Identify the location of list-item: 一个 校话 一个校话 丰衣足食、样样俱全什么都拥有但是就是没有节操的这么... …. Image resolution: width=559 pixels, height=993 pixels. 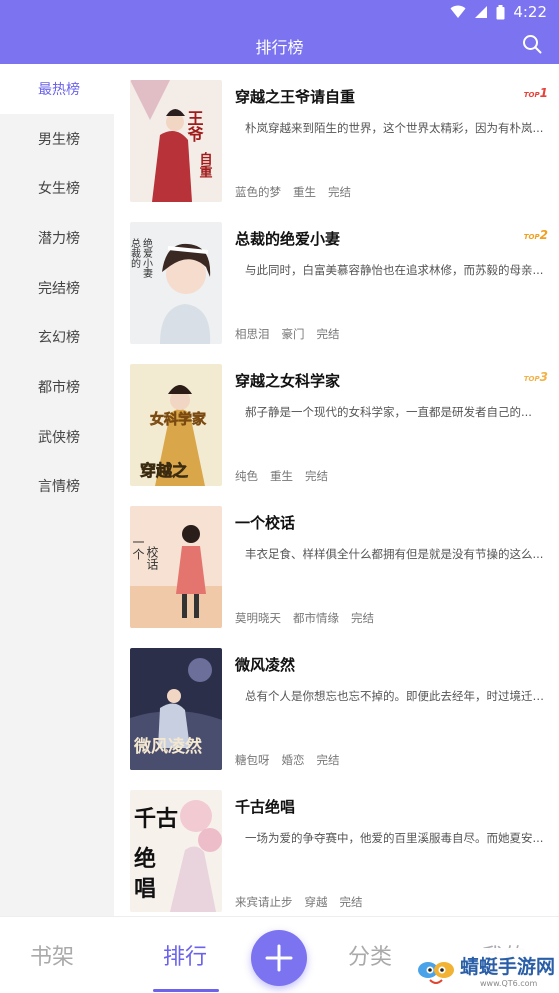
(340, 568).